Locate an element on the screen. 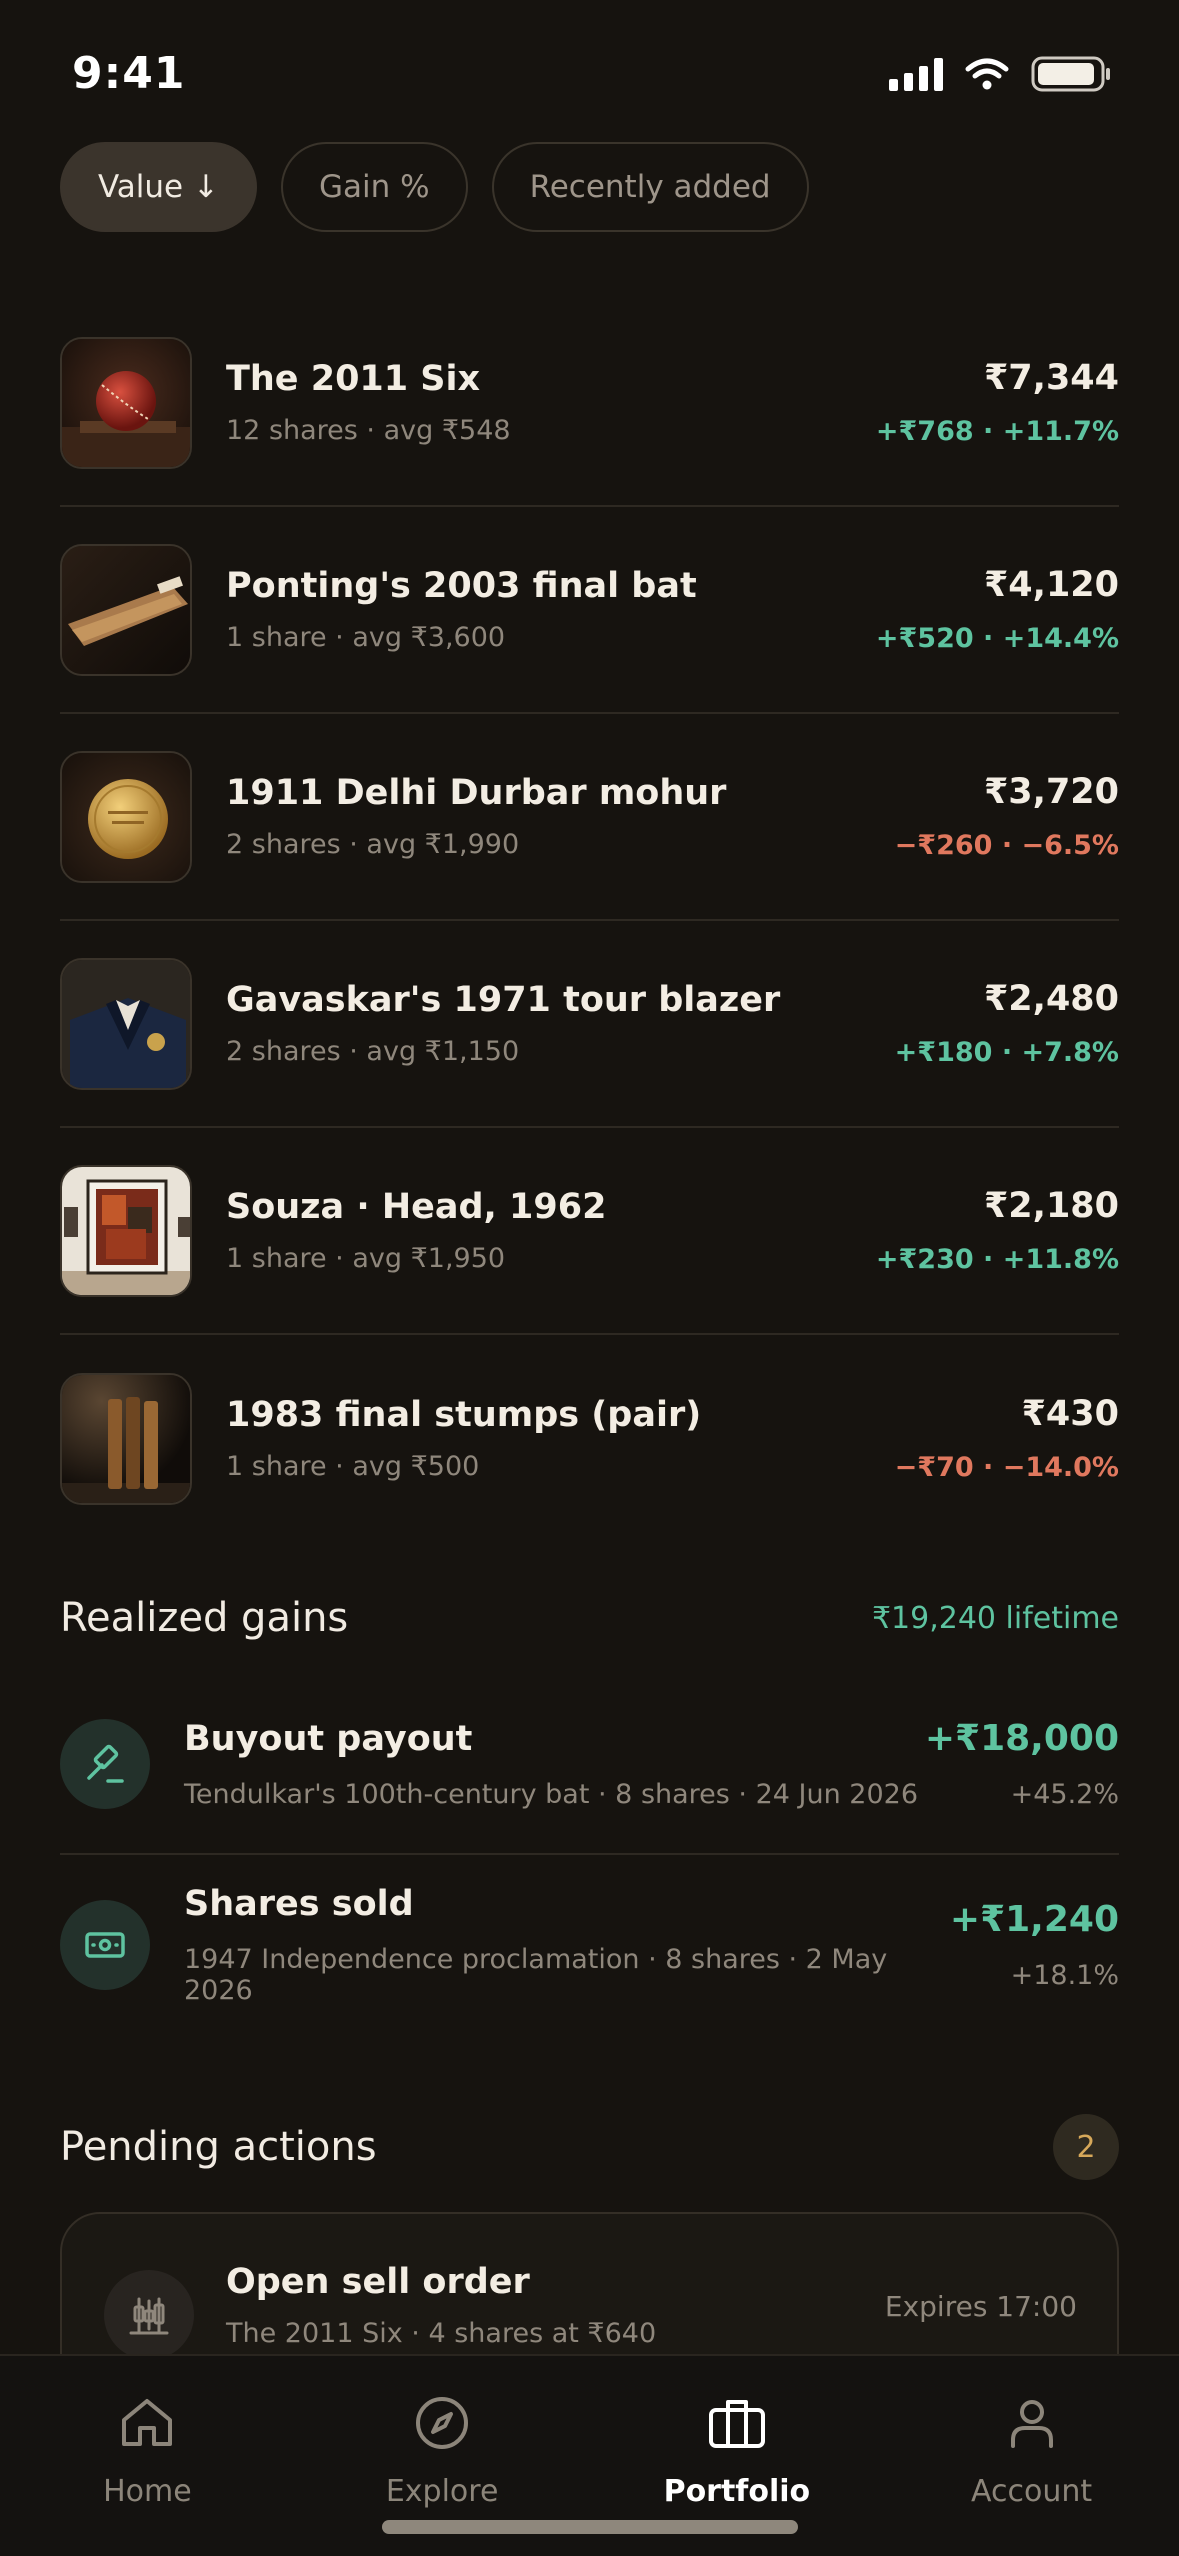 The height and width of the screenshot is (2556, 1179). holding-change: +₹520 · +14.4% is located at coordinates (997, 638).